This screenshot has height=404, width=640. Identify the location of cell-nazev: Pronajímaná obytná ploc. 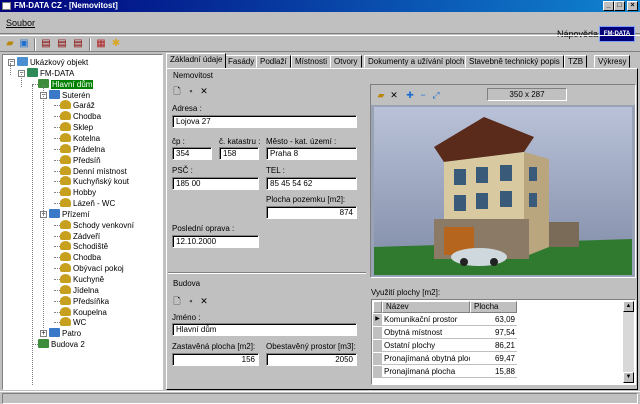
(427, 359).